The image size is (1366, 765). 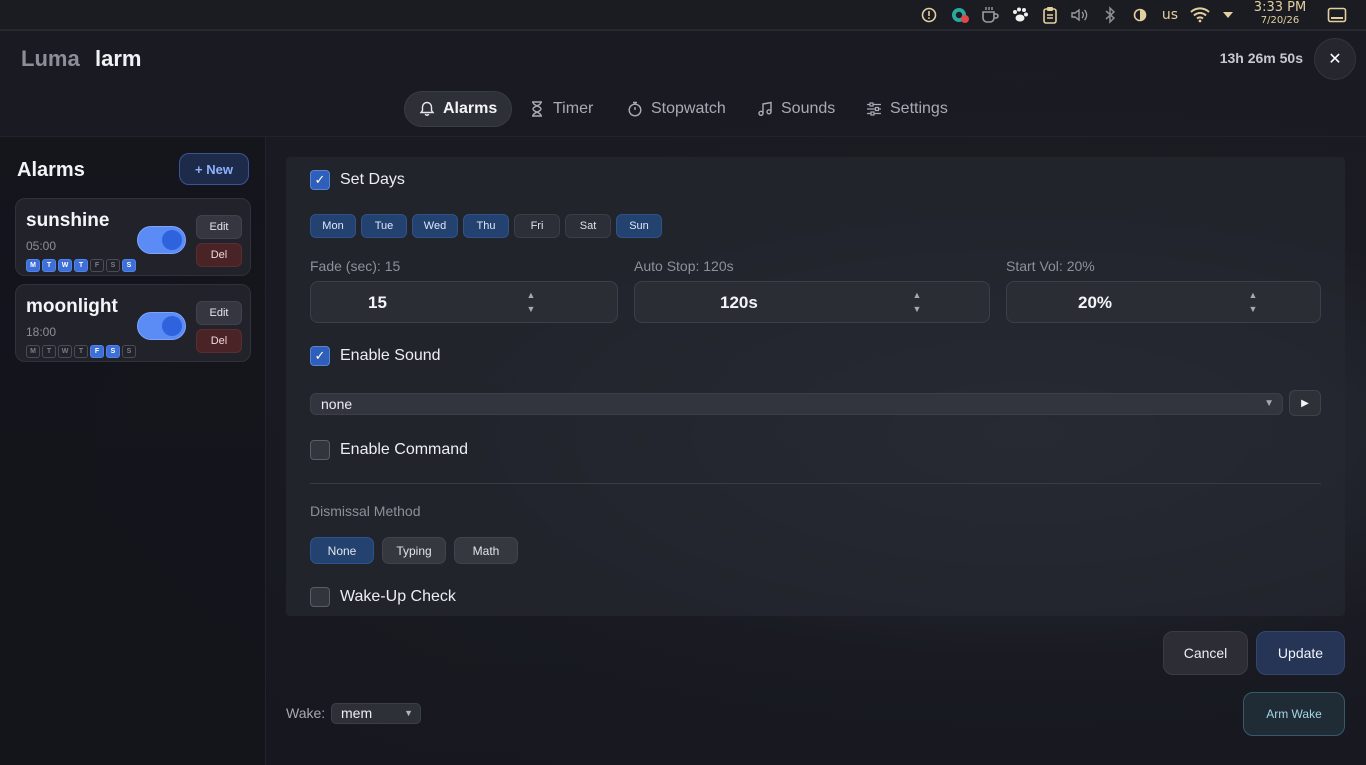 What do you see at coordinates (383, 597) in the screenshot?
I see `wake-up-check-checkbox-row: Wake-Up Check` at bounding box center [383, 597].